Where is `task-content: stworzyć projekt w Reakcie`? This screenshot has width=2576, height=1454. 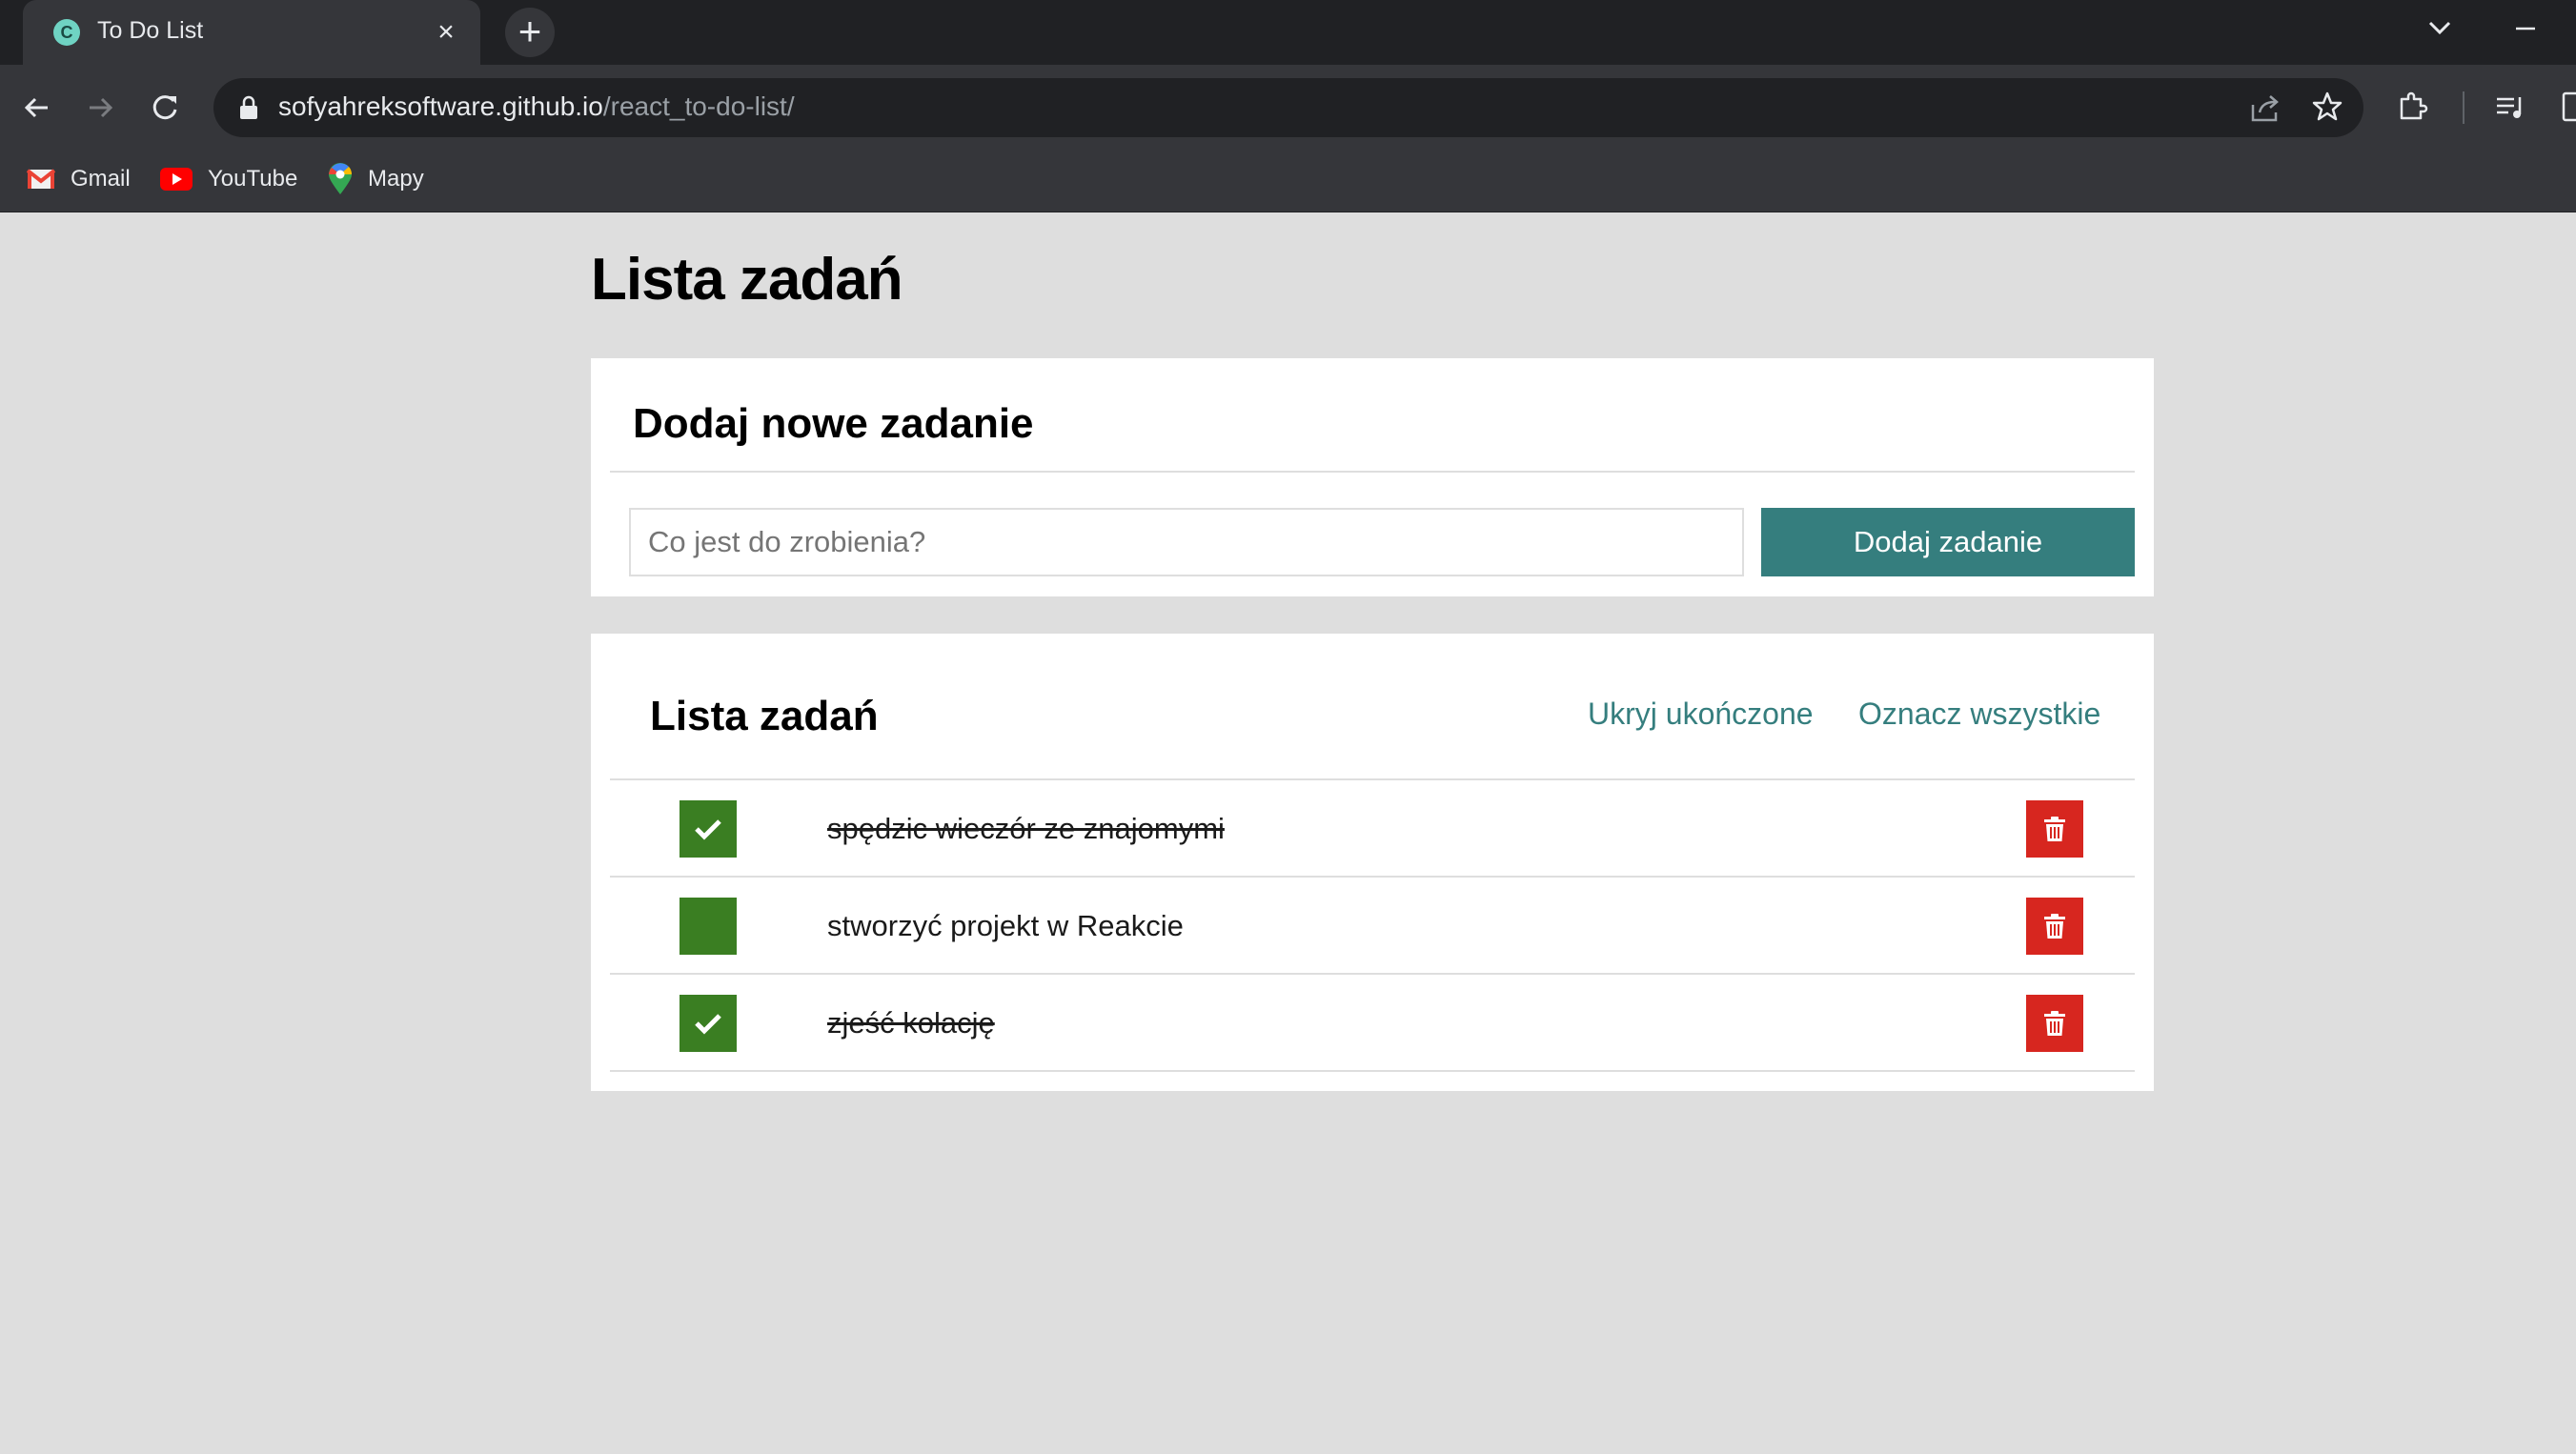 task-content: stworzyć projekt w Reakcie is located at coordinates (1005, 926).